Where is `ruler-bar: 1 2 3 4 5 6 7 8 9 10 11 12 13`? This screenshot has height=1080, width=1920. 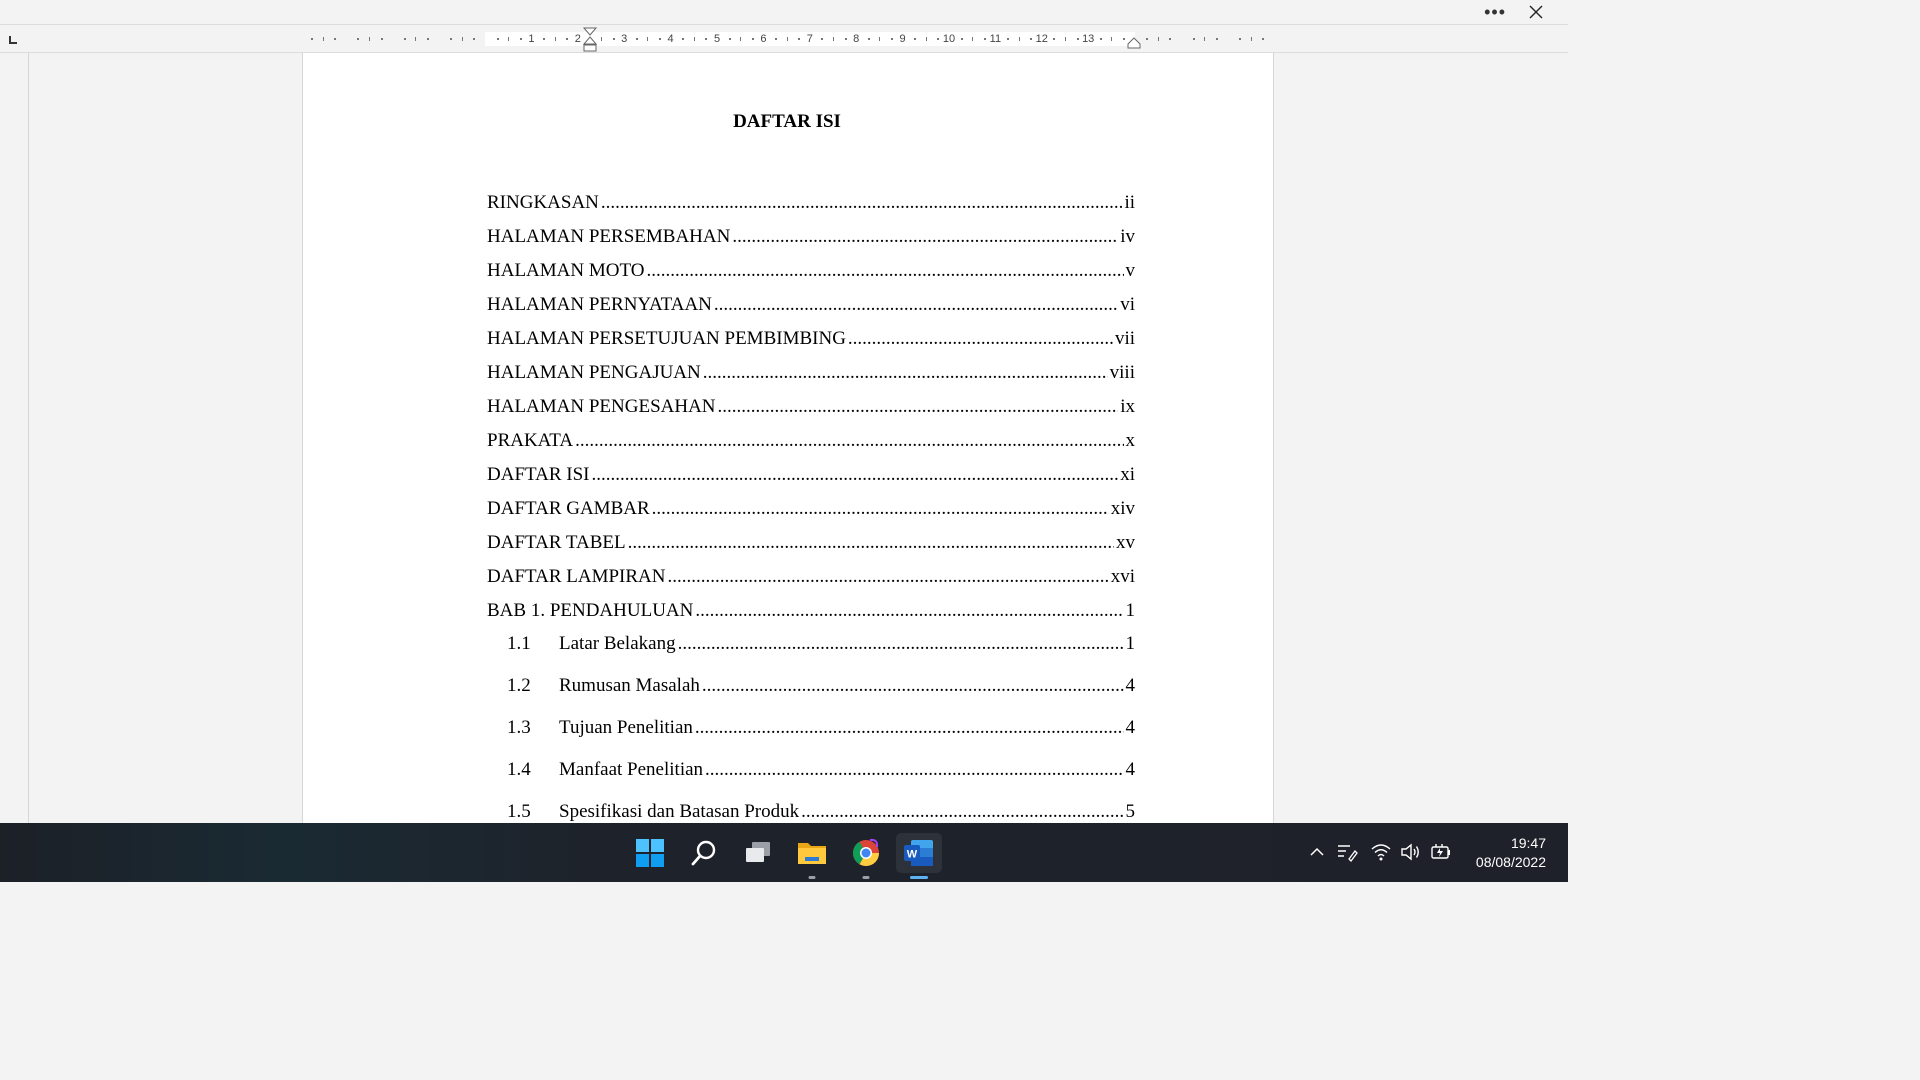 ruler-bar: 1 2 3 4 5 6 7 8 9 10 11 12 13 is located at coordinates (784, 38).